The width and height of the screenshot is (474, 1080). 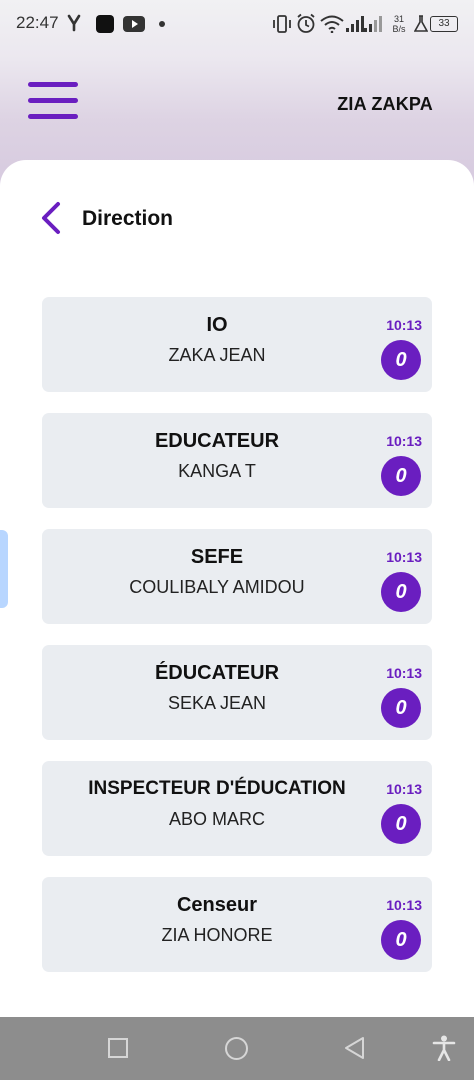 What do you see at coordinates (37, 22) in the screenshot?
I see `status-time: 22:47` at bounding box center [37, 22].